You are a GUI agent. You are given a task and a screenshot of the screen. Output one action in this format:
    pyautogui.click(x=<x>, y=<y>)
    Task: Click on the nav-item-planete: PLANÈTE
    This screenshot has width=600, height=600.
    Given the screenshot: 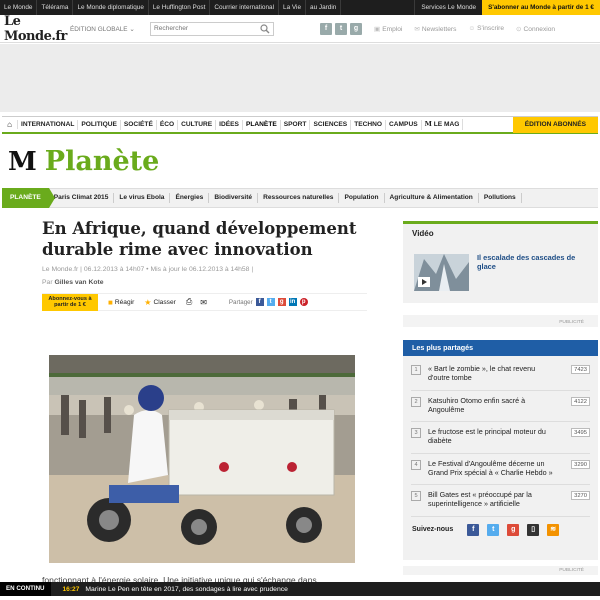 What is the action you would take?
    pyautogui.click(x=262, y=124)
    